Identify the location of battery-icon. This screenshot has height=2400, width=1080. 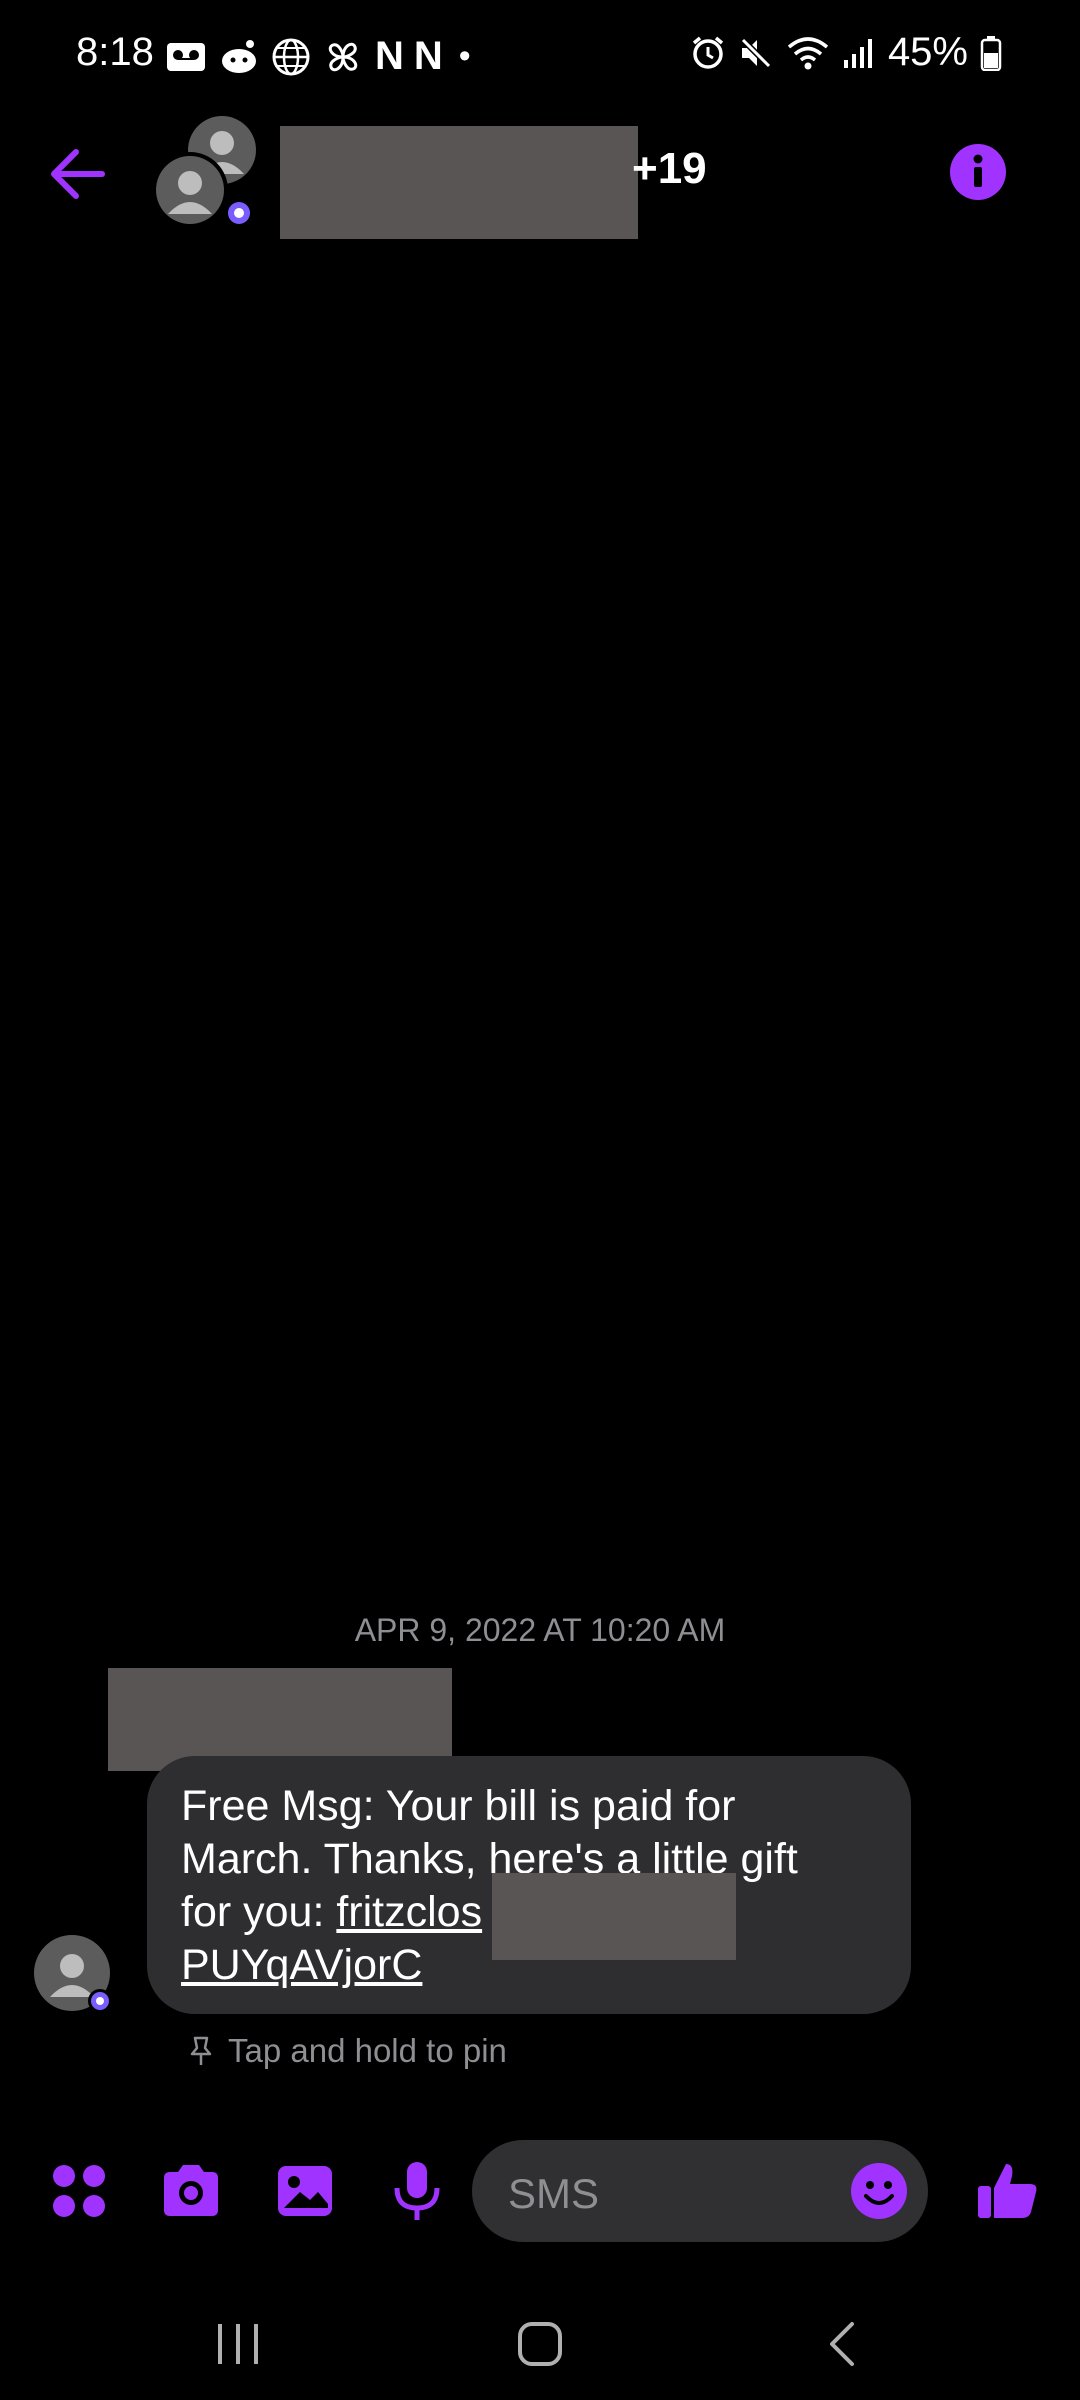
(991, 53).